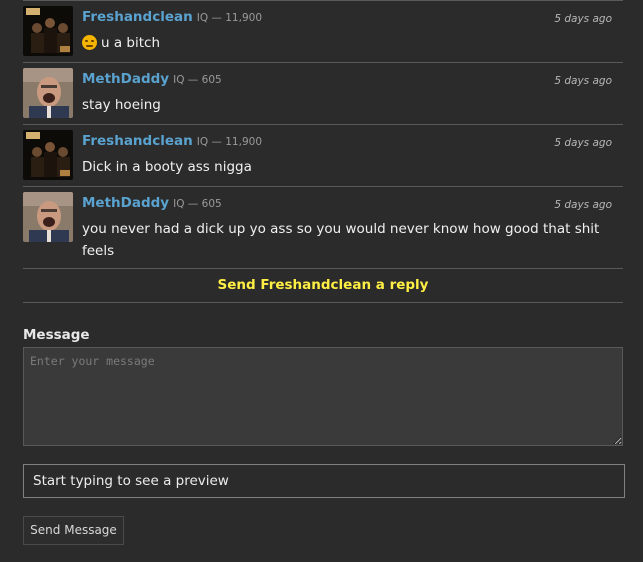 Image resolution: width=643 pixels, height=562 pixels. Describe the element at coordinates (323, 285) in the screenshot. I see `reply-heading: Send Freshandclean a reply` at that location.